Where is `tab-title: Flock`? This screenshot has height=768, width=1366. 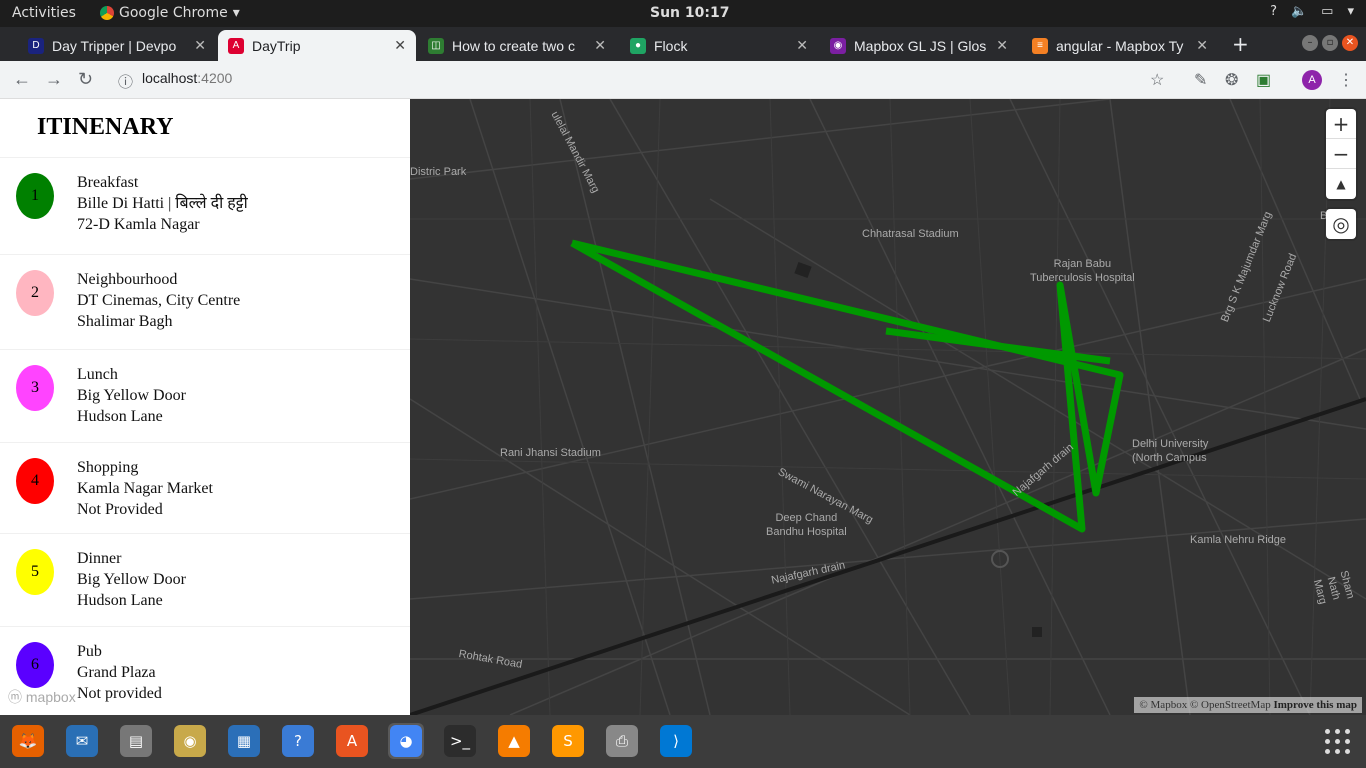
tab-title: Flock is located at coordinates (671, 45).